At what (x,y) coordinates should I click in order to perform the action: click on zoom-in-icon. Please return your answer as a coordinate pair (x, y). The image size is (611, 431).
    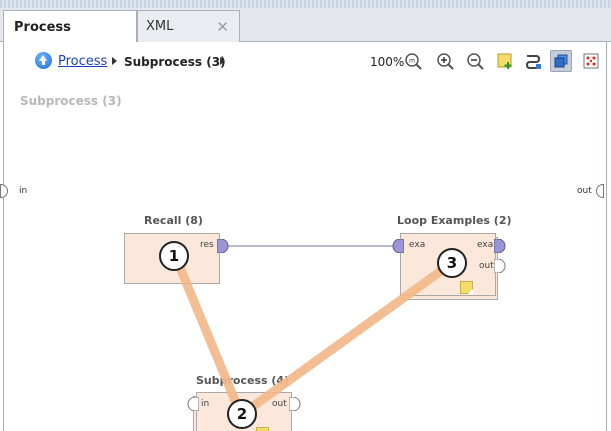
    Looking at the image, I should click on (445, 61).